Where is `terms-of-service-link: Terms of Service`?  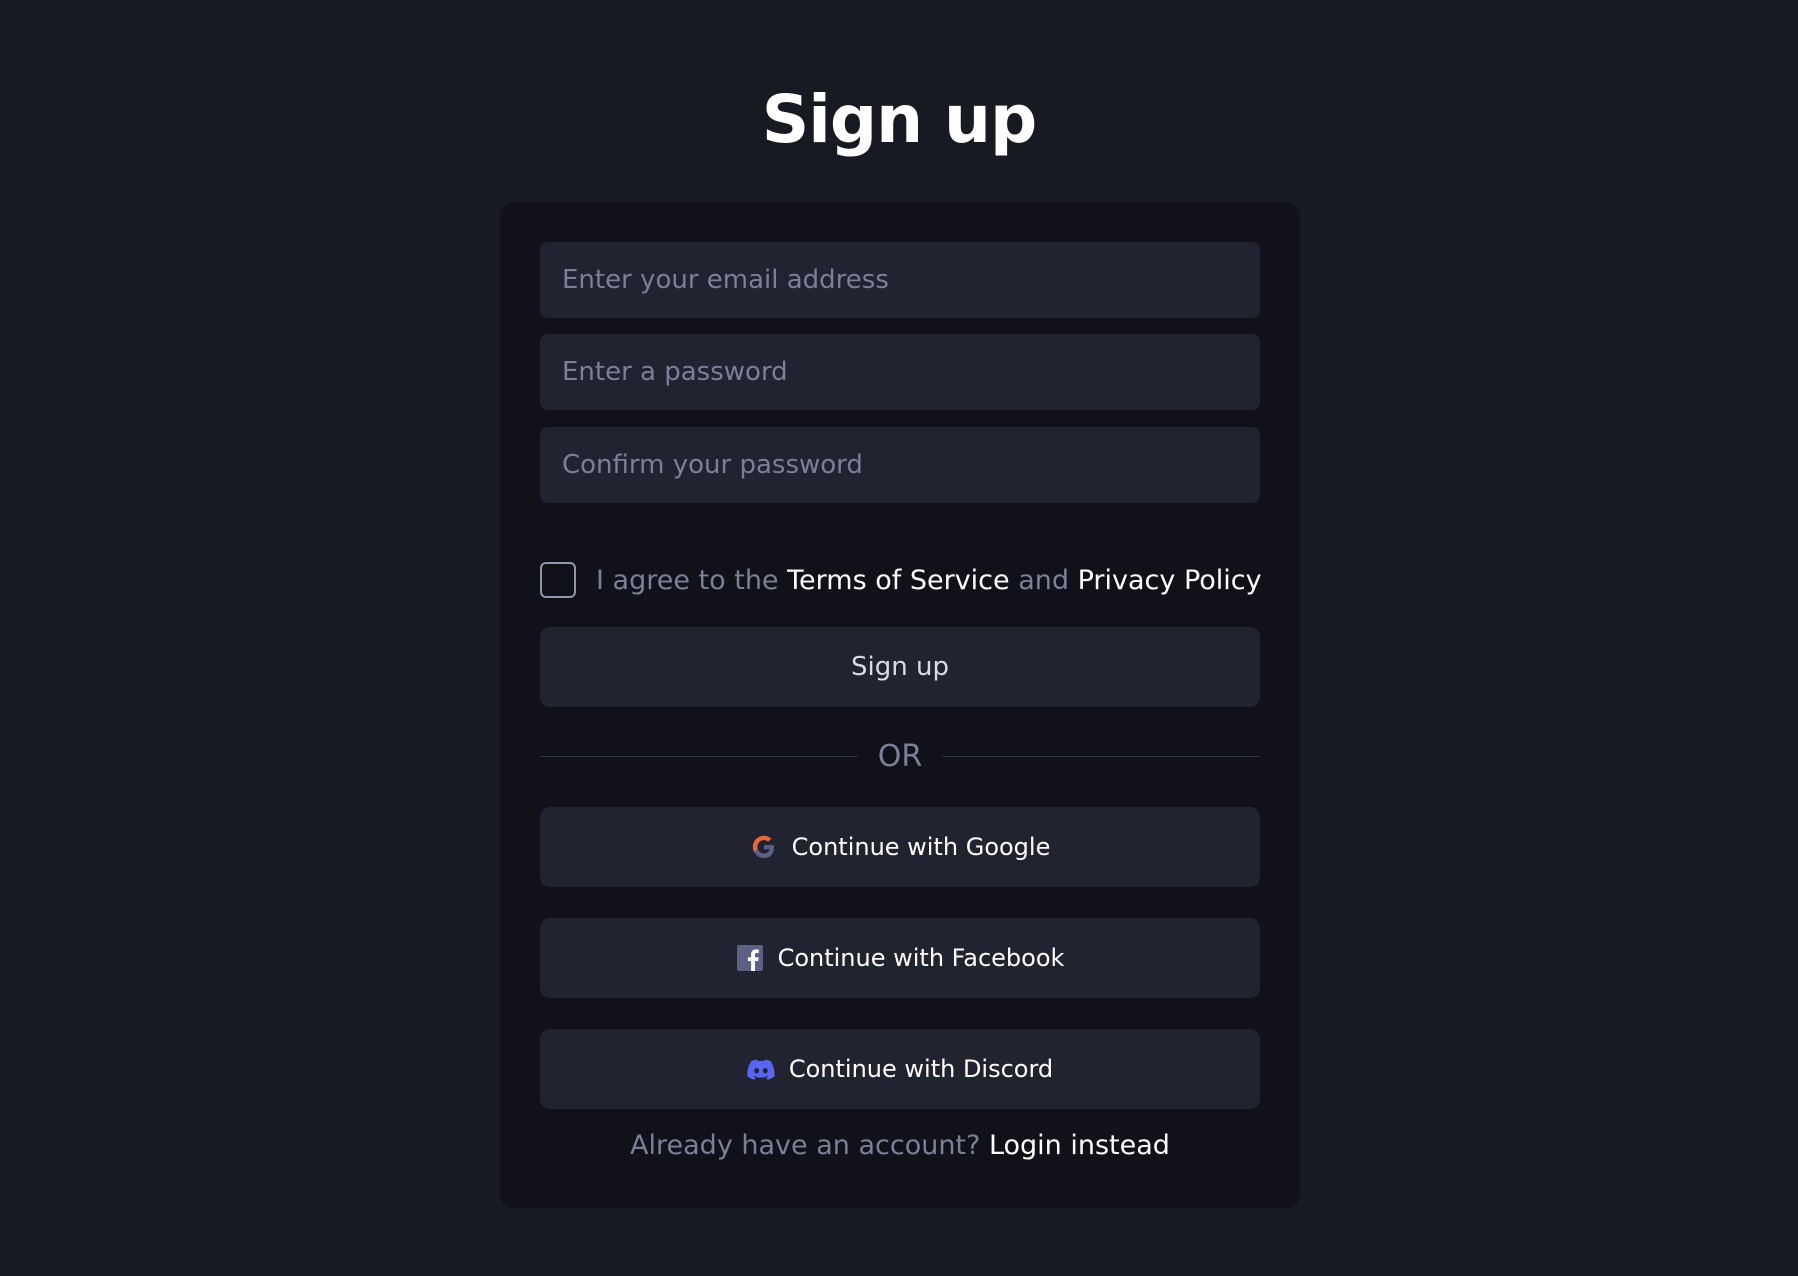 terms-of-service-link: Terms of Service is located at coordinates (898, 580).